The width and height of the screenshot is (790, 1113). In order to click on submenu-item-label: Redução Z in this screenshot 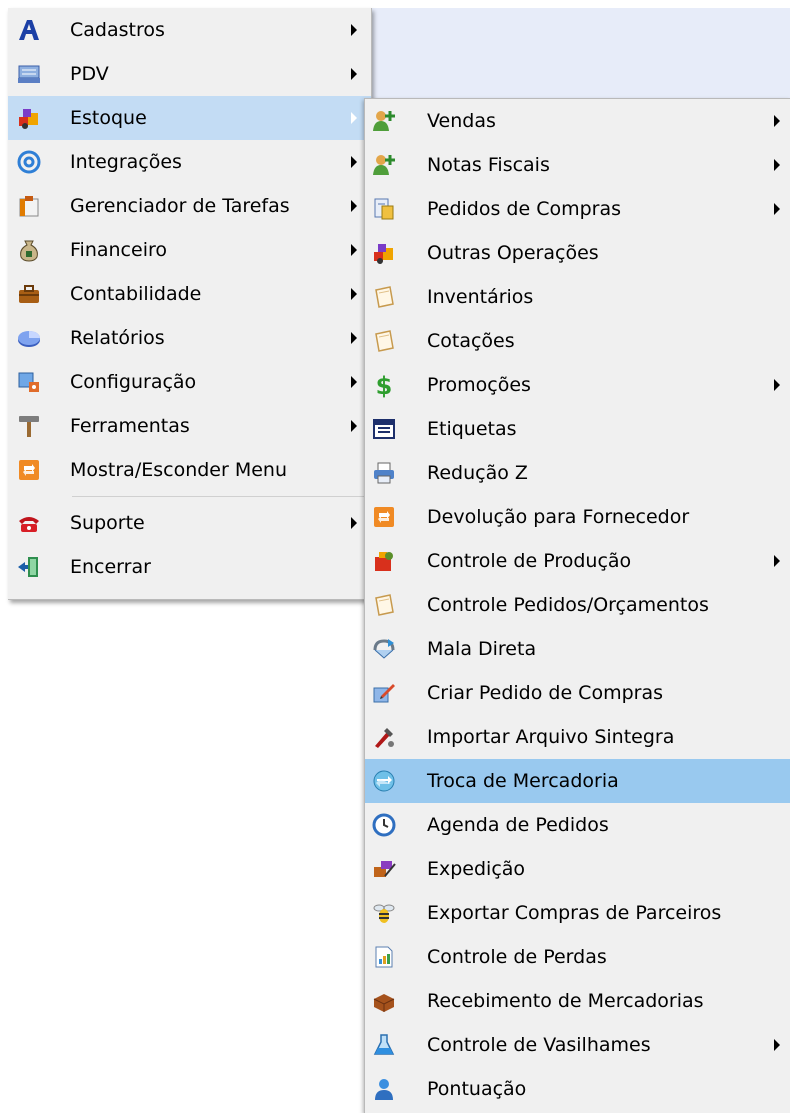, I will do `click(477, 473)`.